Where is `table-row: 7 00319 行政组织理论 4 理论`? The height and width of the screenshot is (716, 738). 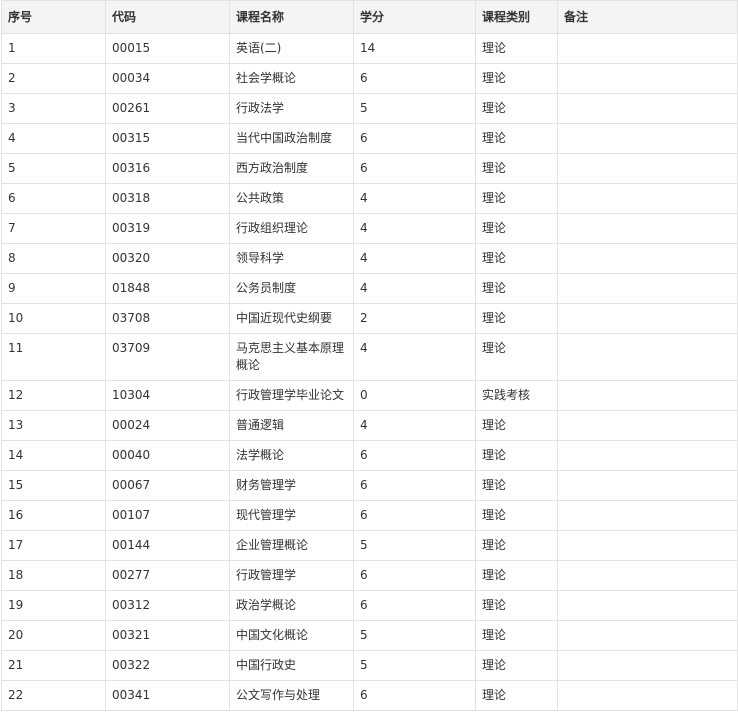 table-row: 7 00319 行政组织理论 4 理论 is located at coordinates (369, 228).